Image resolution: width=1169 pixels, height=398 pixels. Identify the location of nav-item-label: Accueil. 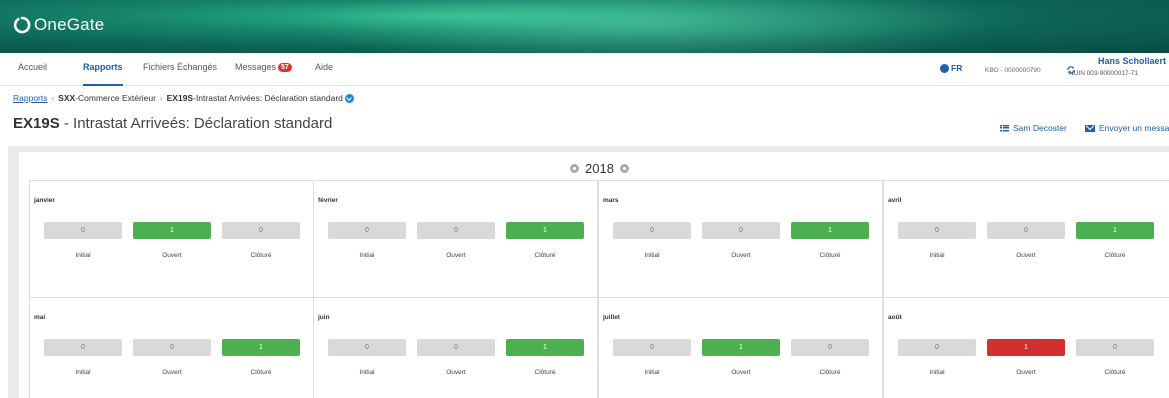
(33, 67).